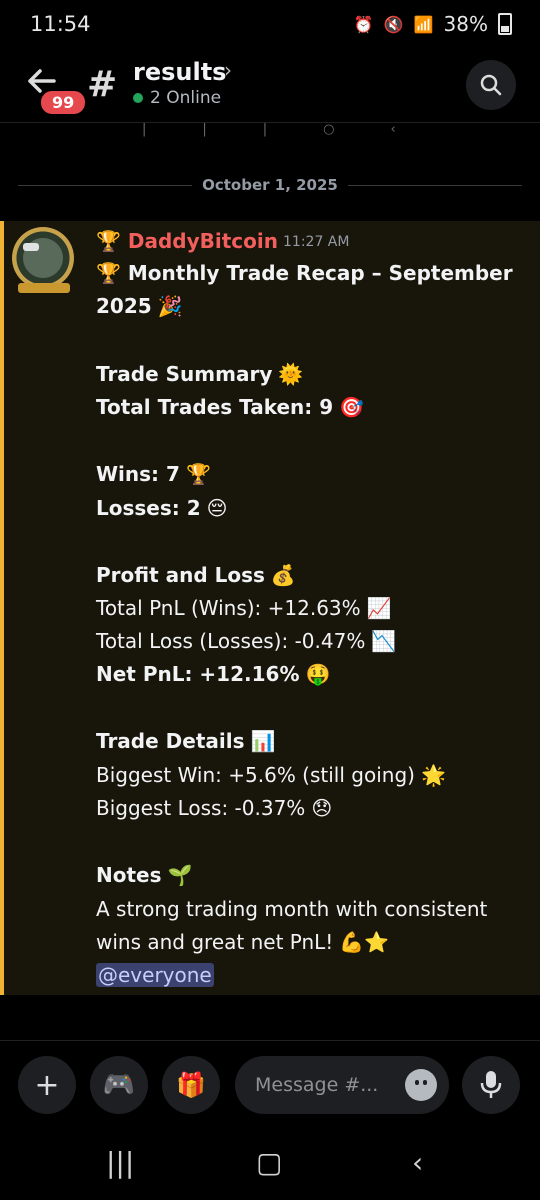  I want to click on summary-heading-text: Trade Summary, so click(184, 374).